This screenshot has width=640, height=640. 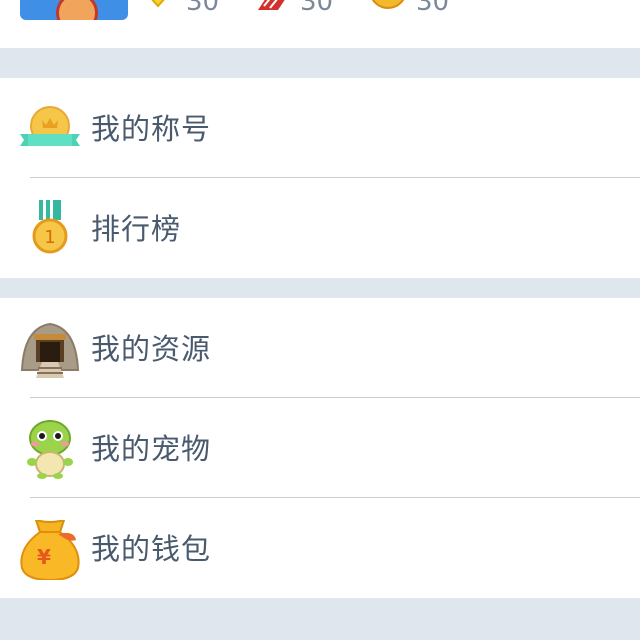 I want to click on diamond-icon, so click(x=158, y=4).